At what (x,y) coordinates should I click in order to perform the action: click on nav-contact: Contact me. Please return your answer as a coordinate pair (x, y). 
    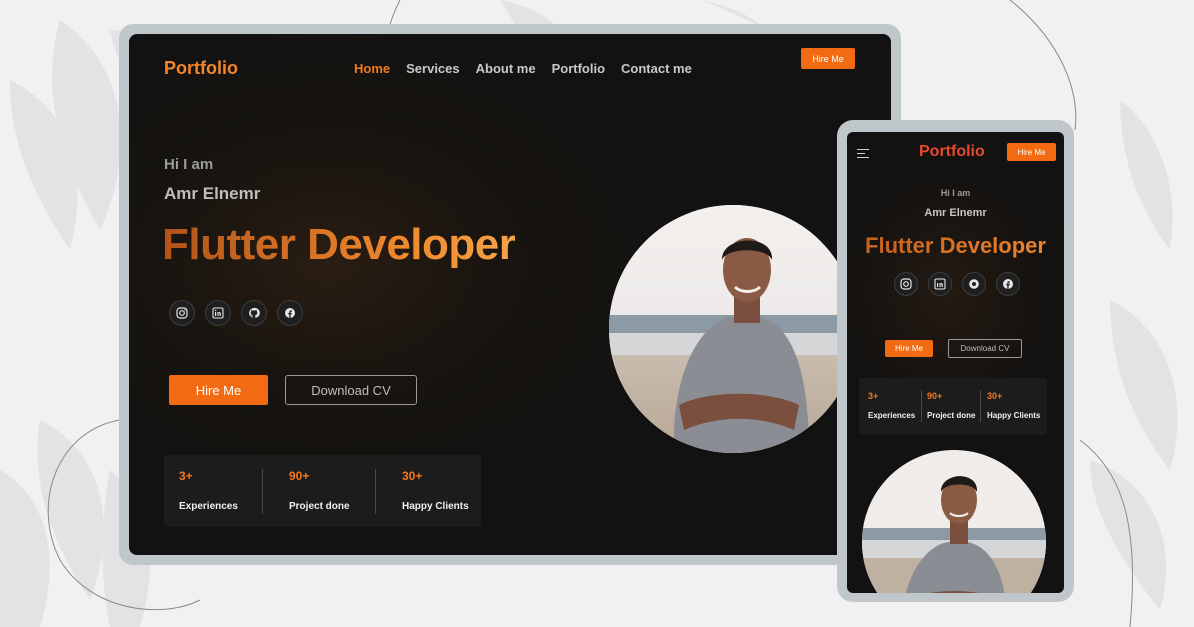
    Looking at the image, I should click on (656, 68).